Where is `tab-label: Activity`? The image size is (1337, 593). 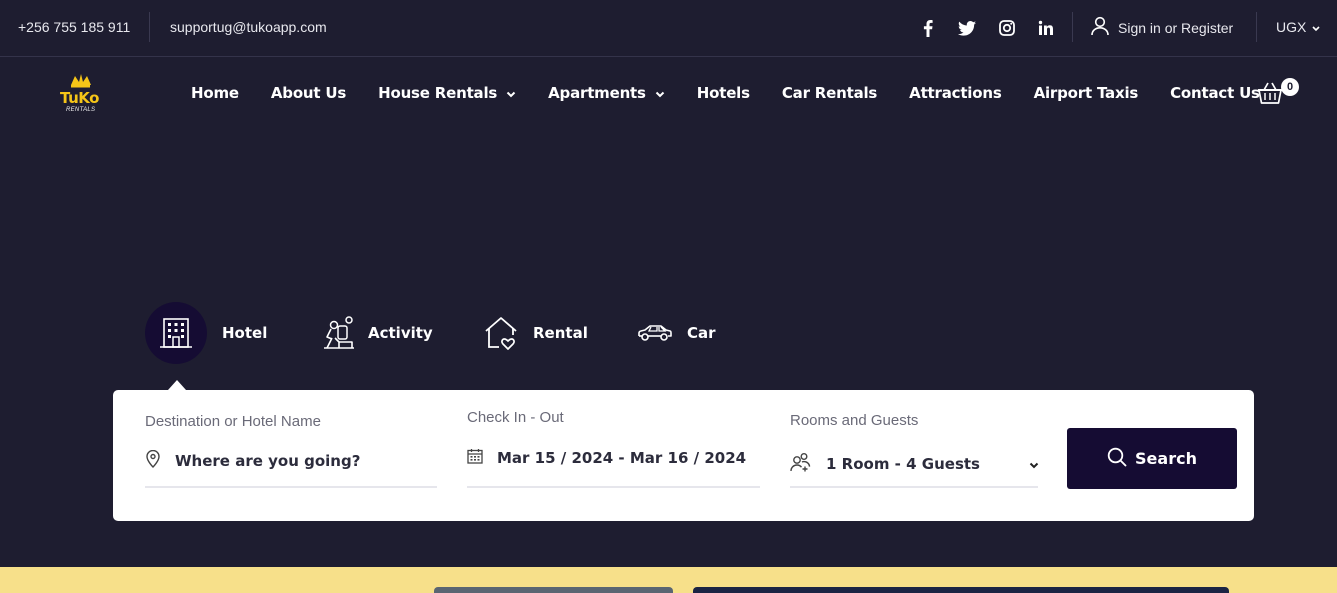 tab-label: Activity is located at coordinates (400, 333).